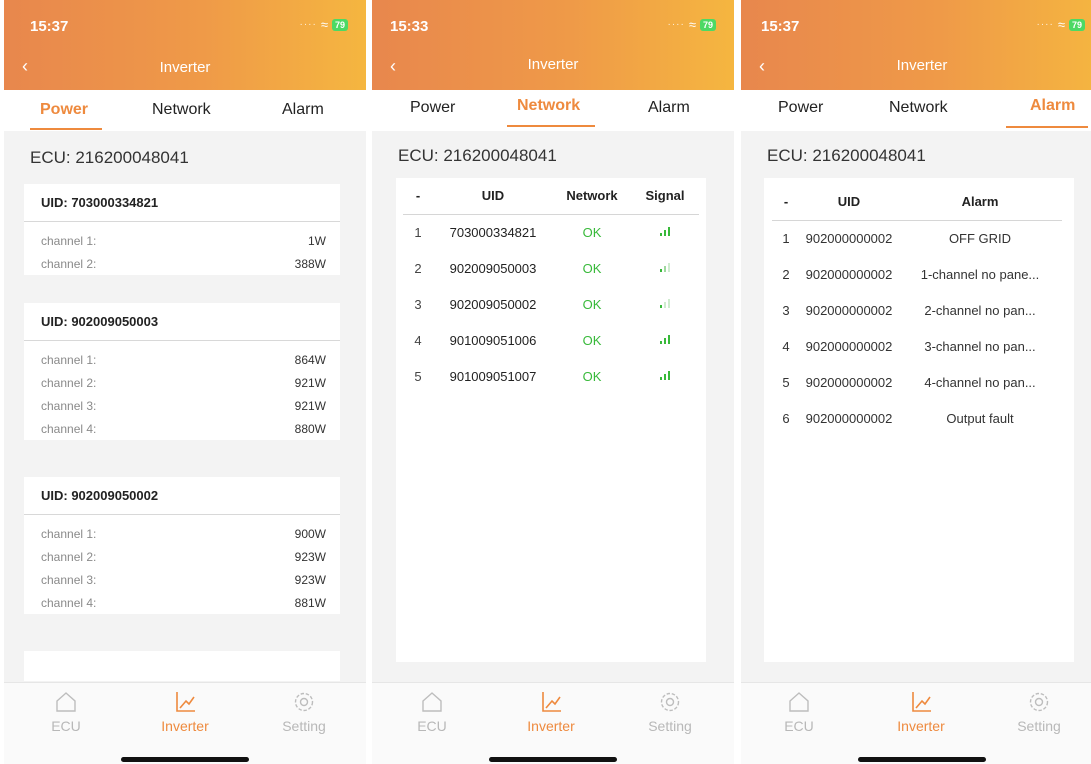  What do you see at coordinates (921, 702) in the screenshot?
I see `chart-line-icon` at bounding box center [921, 702].